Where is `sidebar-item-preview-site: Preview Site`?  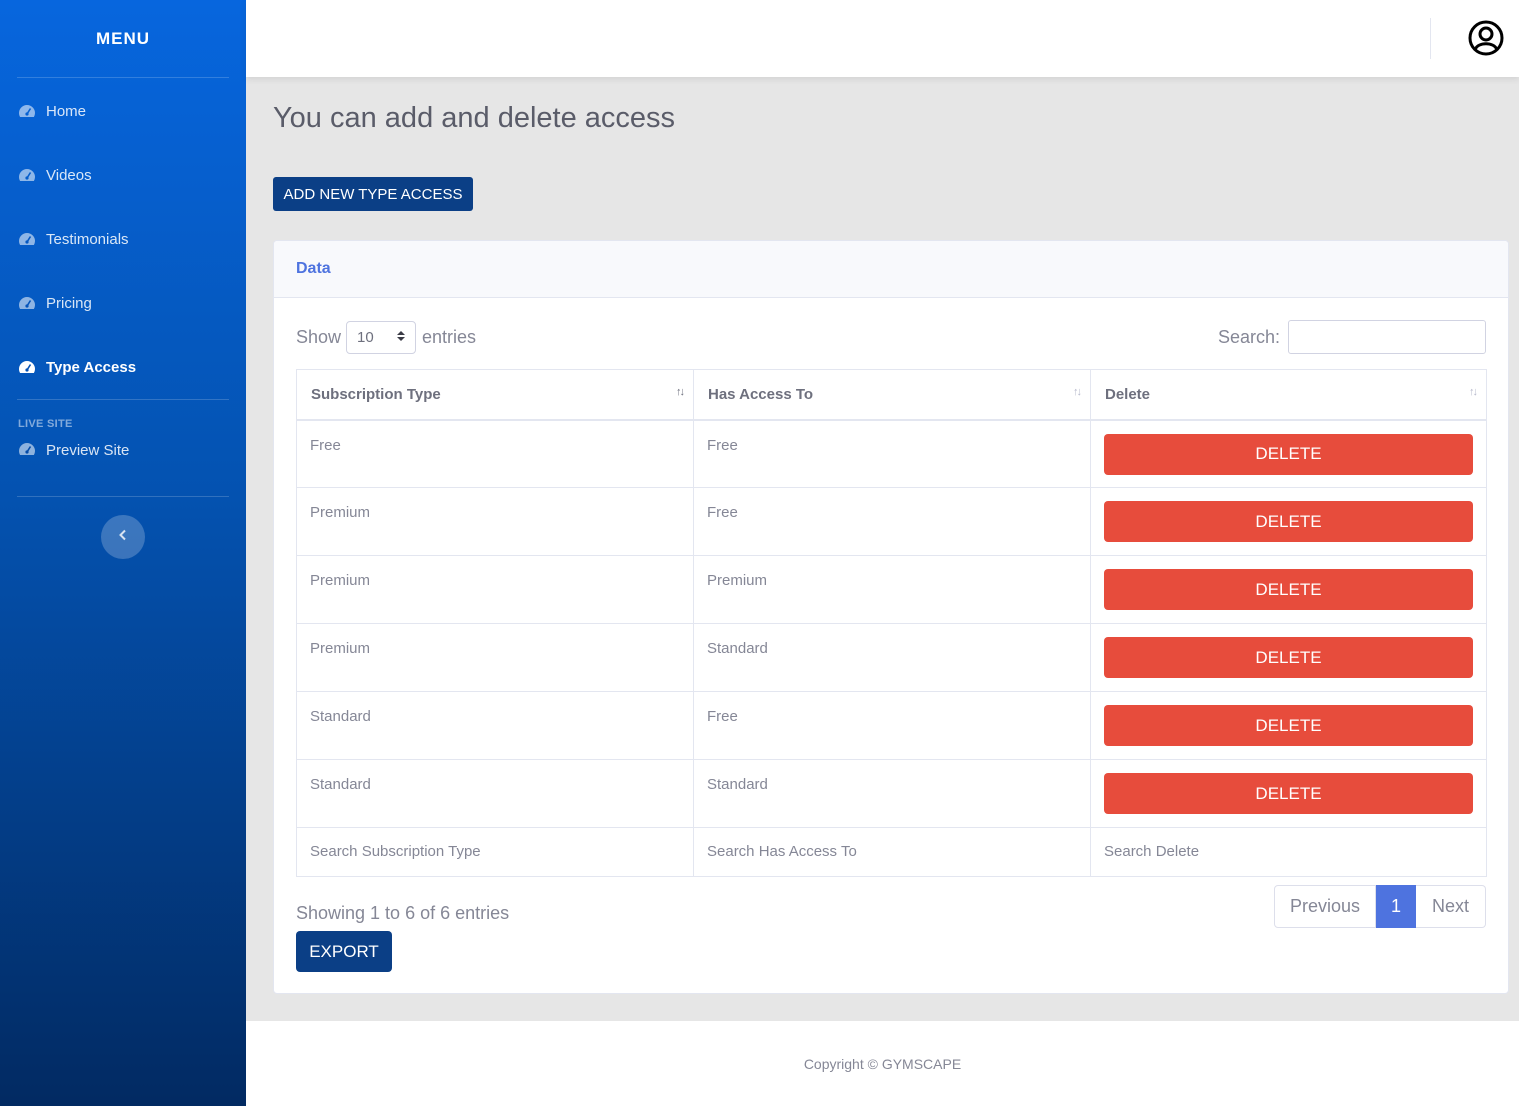
sidebar-item-preview-site: Preview Site is located at coordinates (123, 467).